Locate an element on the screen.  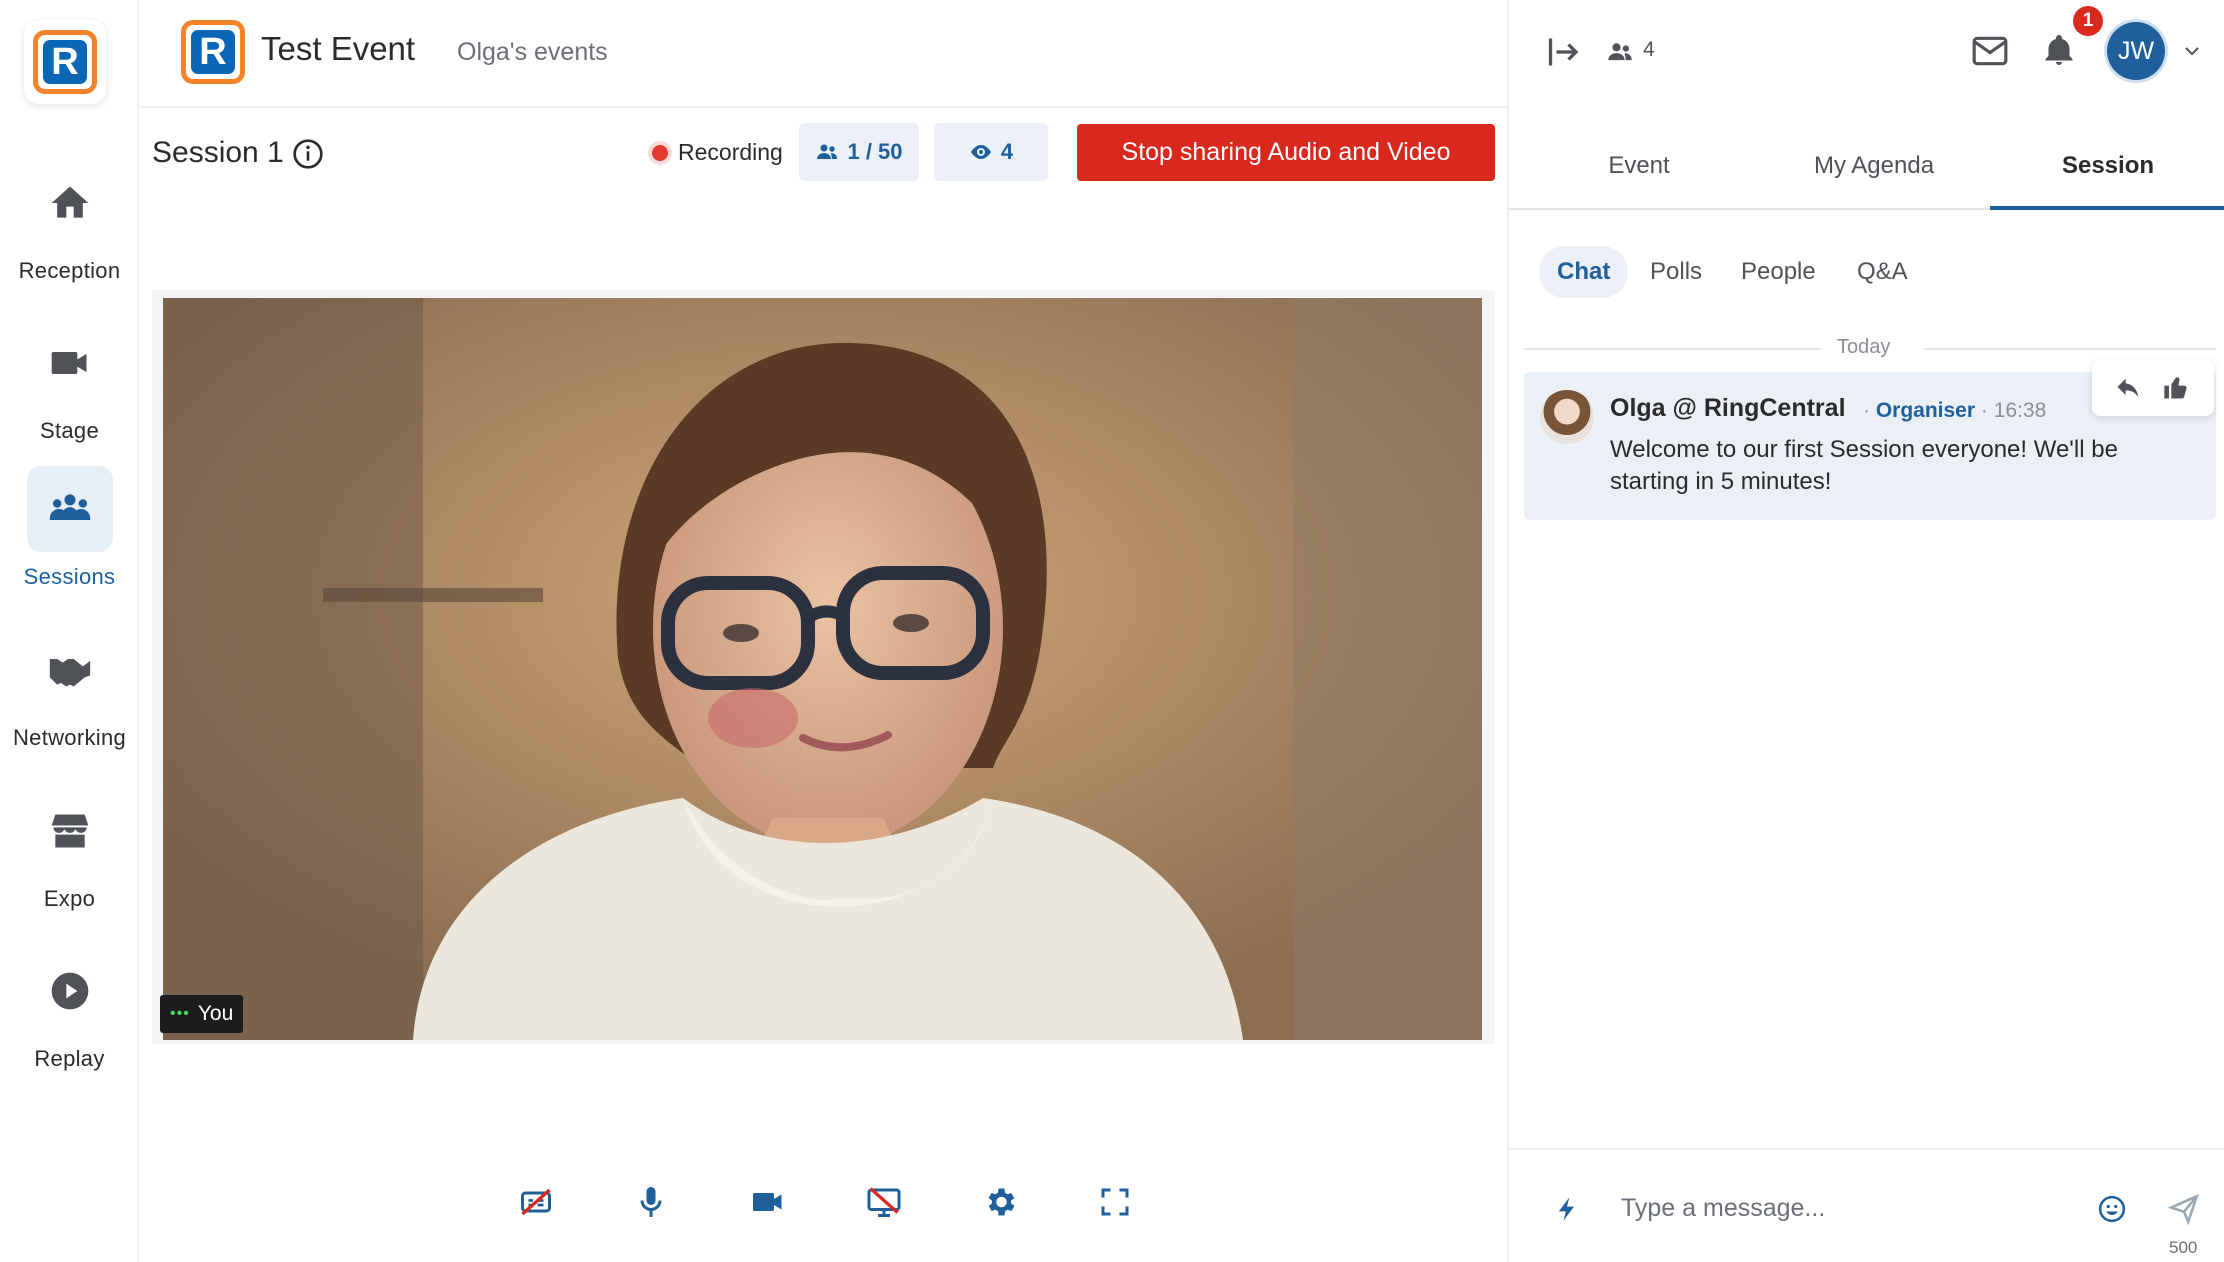
event-organizer-link: Olga's events is located at coordinates (532, 52).